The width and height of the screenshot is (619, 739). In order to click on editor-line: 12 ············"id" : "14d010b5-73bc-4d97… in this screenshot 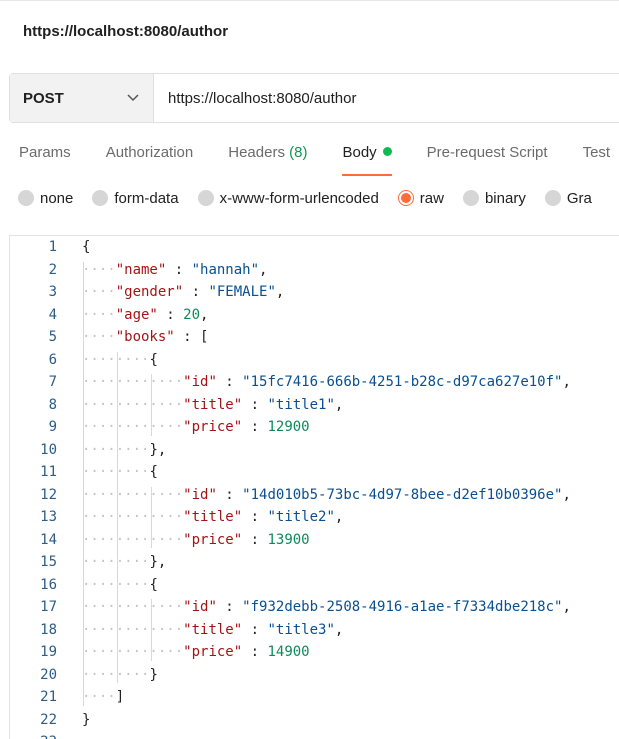, I will do `click(314, 495)`.